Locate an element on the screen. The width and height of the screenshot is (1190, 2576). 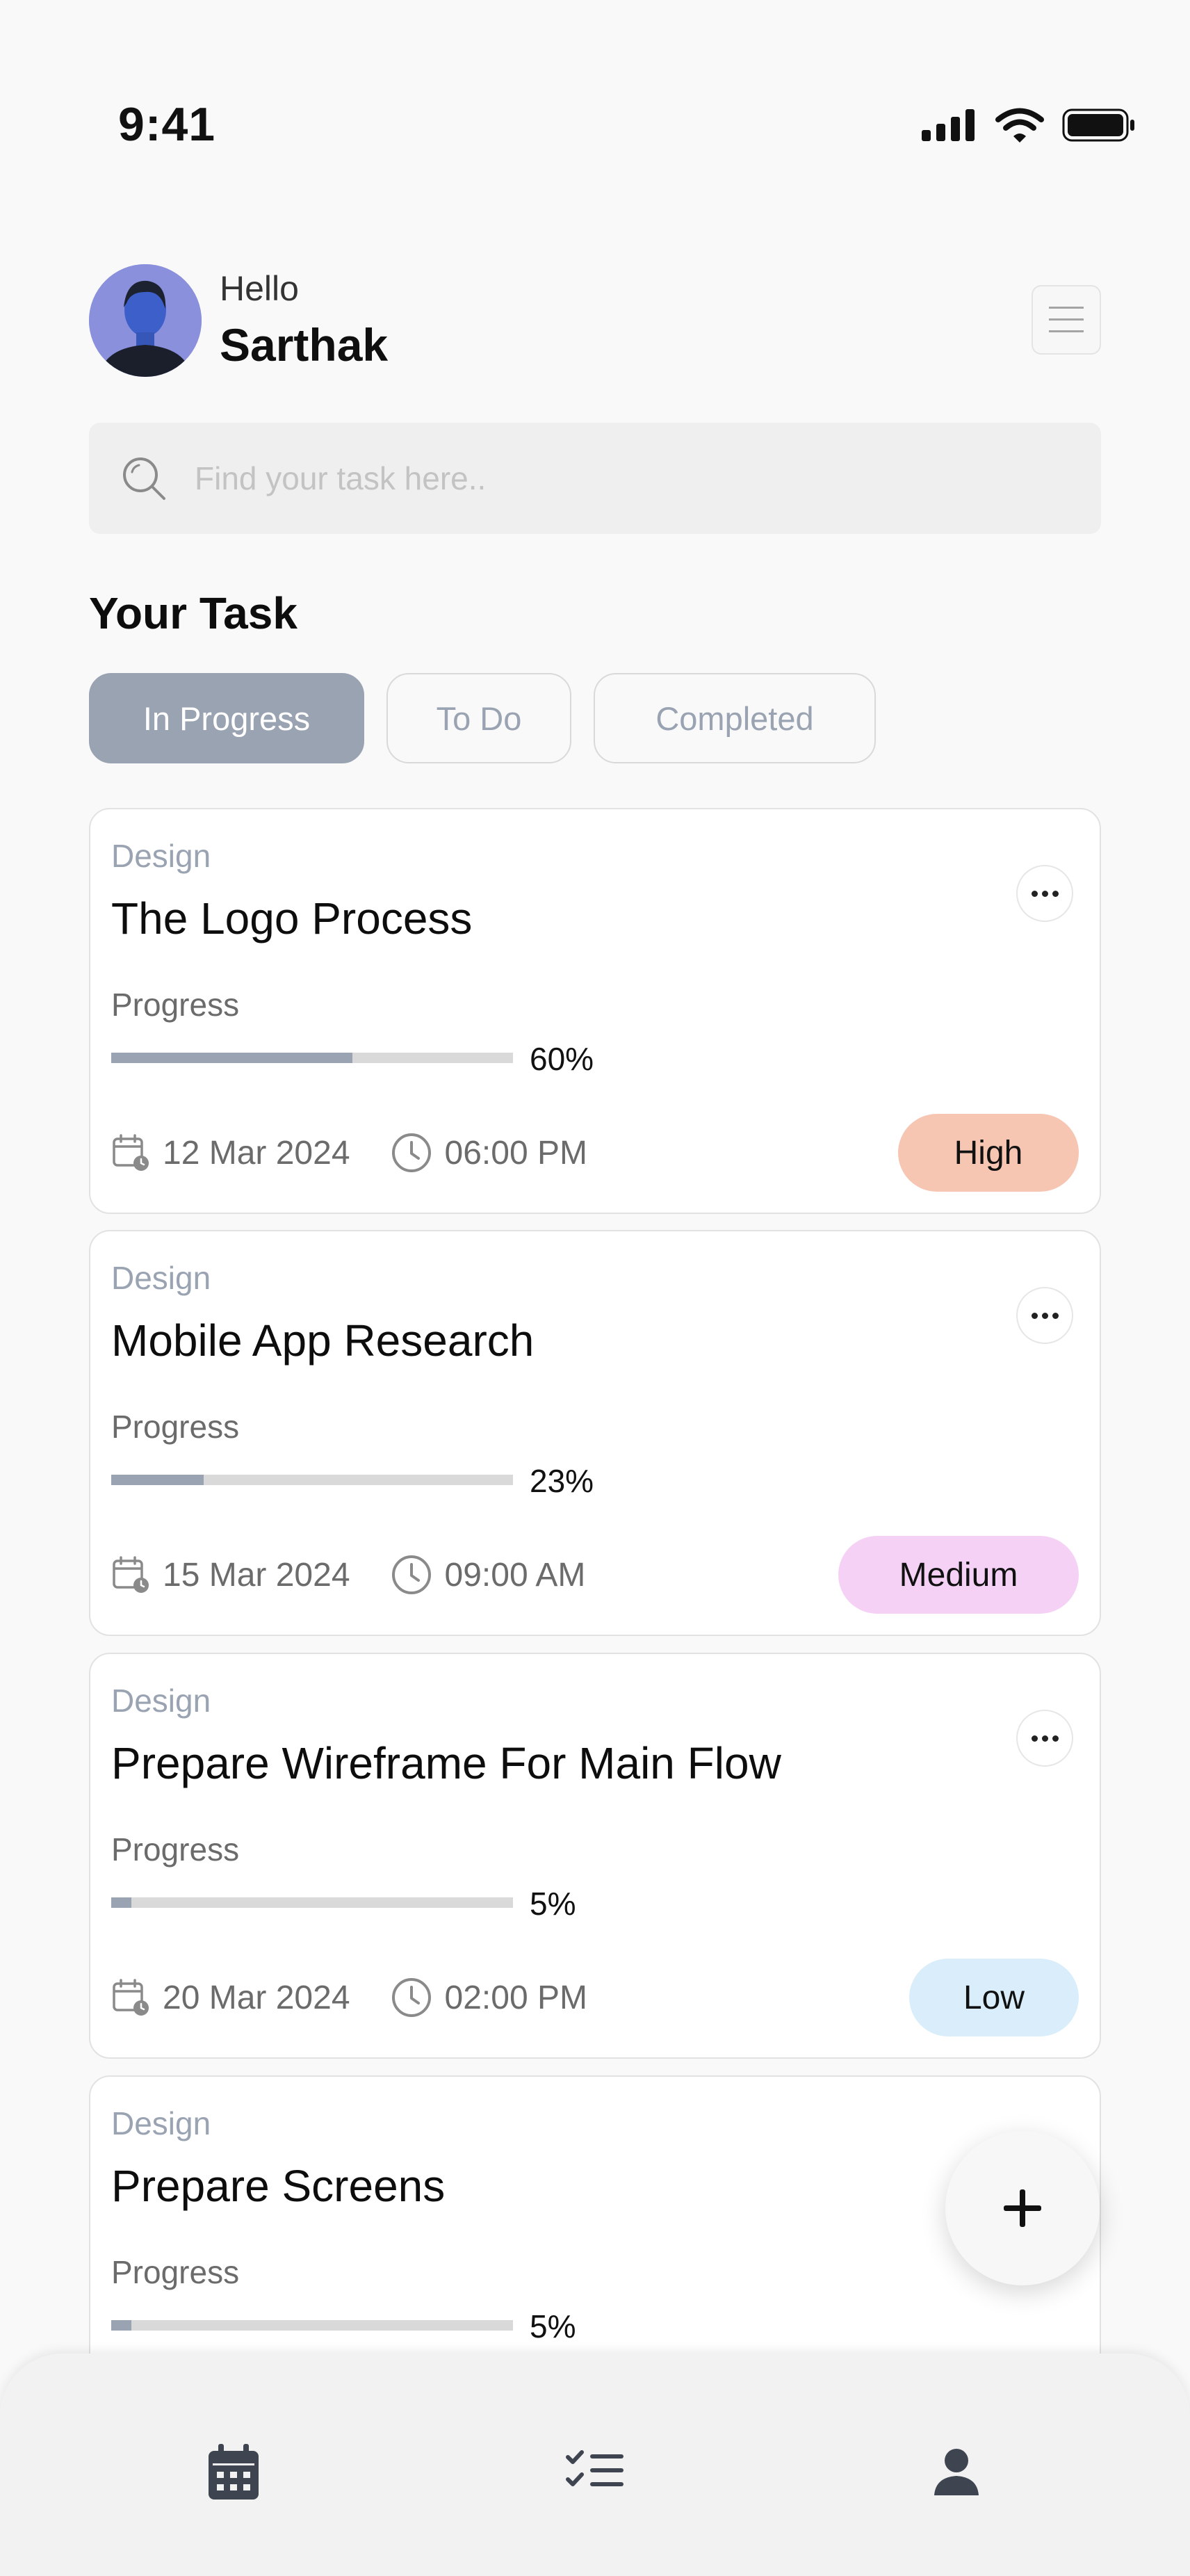
search-icon is located at coordinates (144, 478).